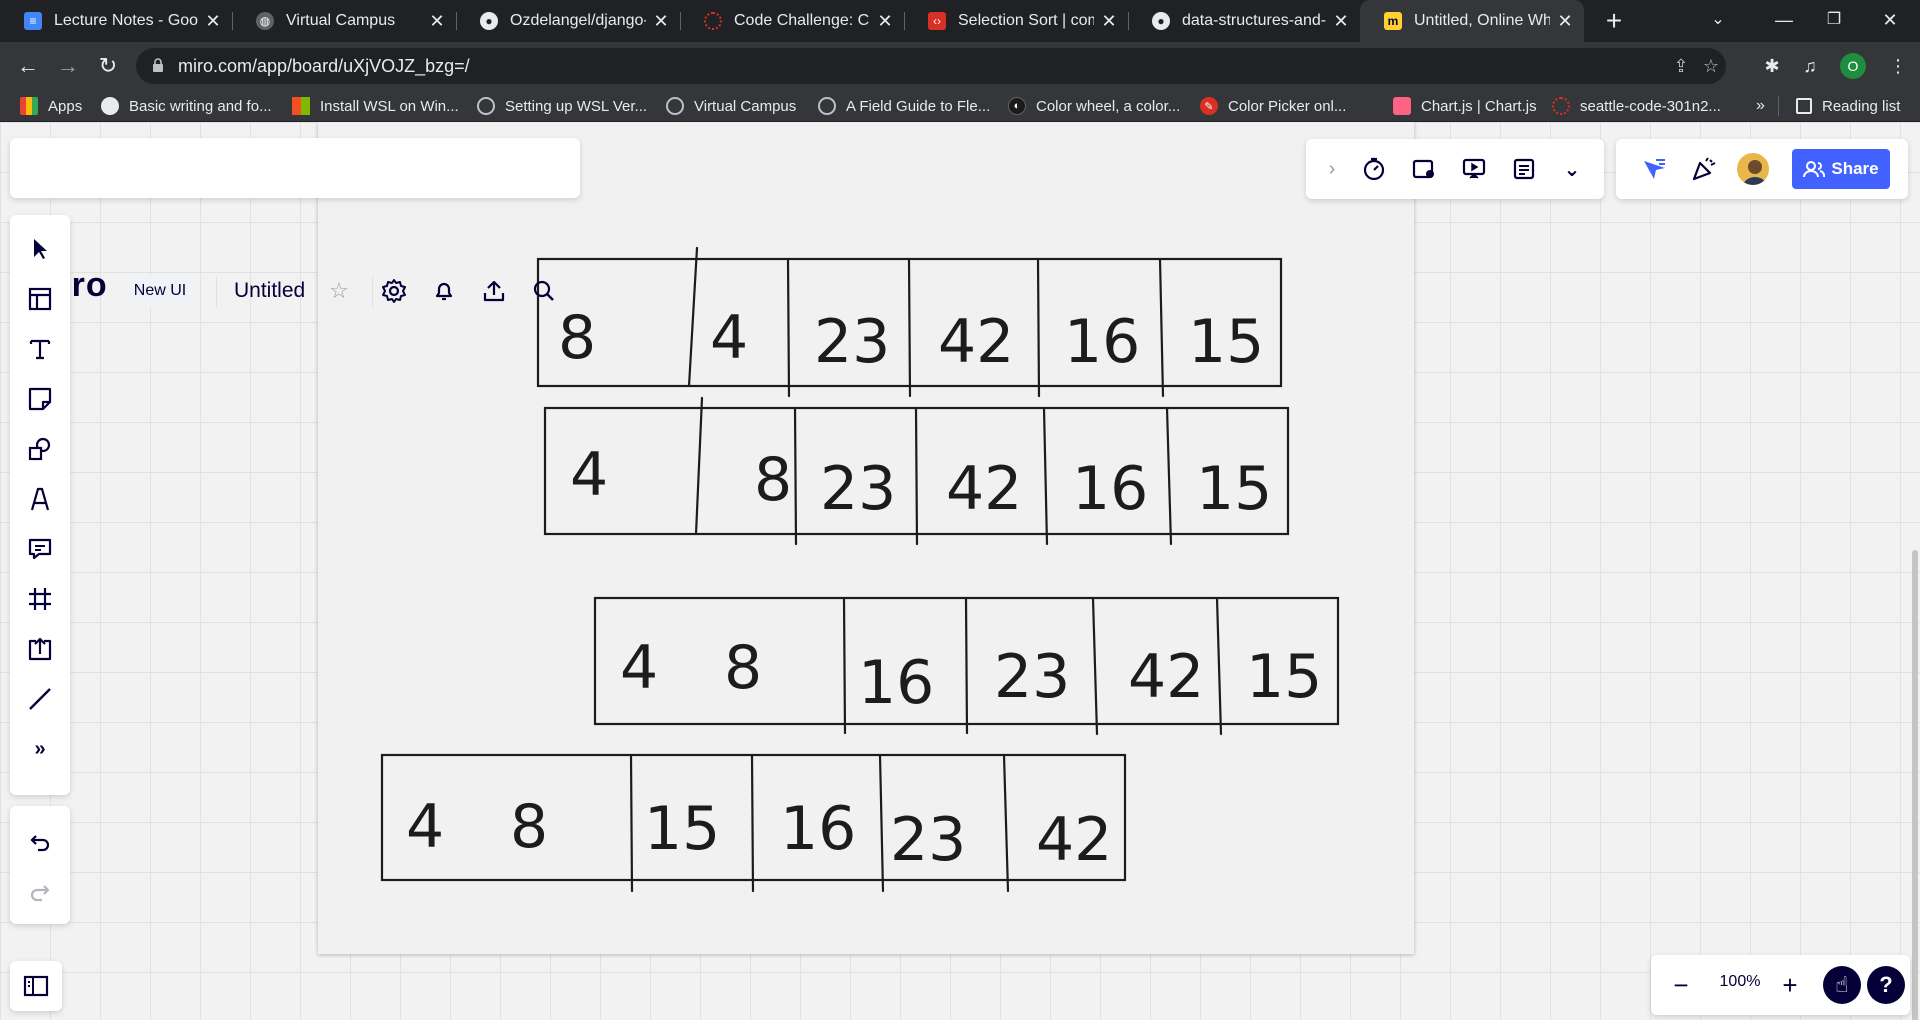 This screenshot has width=1920, height=1020. What do you see at coordinates (1853, 66) in the screenshot?
I see `profile-avatar: O` at bounding box center [1853, 66].